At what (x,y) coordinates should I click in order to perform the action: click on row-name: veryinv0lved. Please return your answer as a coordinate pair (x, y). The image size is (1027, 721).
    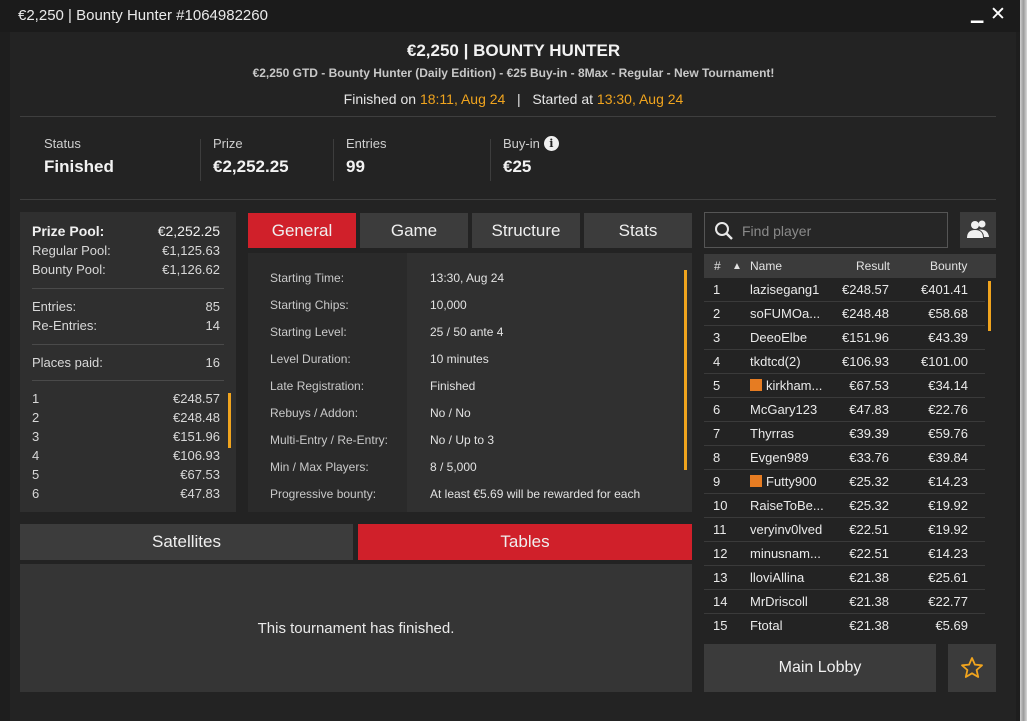
    Looking at the image, I should click on (786, 529).